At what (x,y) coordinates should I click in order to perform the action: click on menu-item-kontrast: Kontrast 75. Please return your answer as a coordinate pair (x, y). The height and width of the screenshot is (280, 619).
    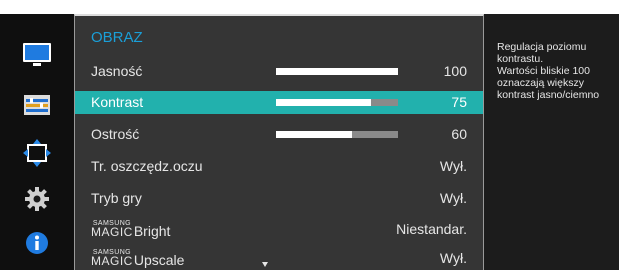
    Looking at the image, I should click on (279, 102).